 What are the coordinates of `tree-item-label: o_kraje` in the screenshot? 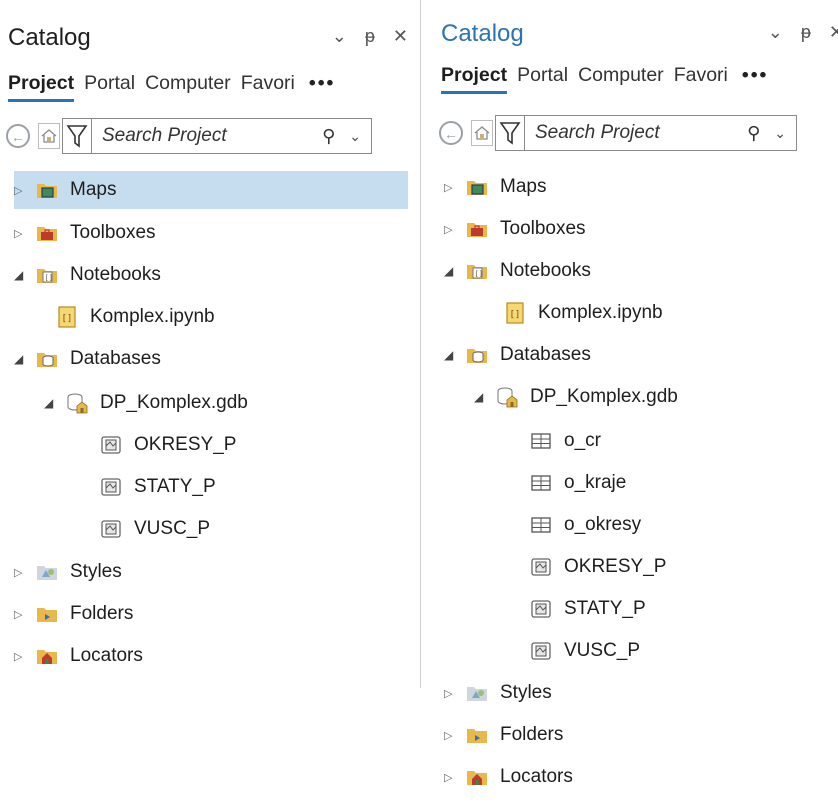 It's located at (595, 482).